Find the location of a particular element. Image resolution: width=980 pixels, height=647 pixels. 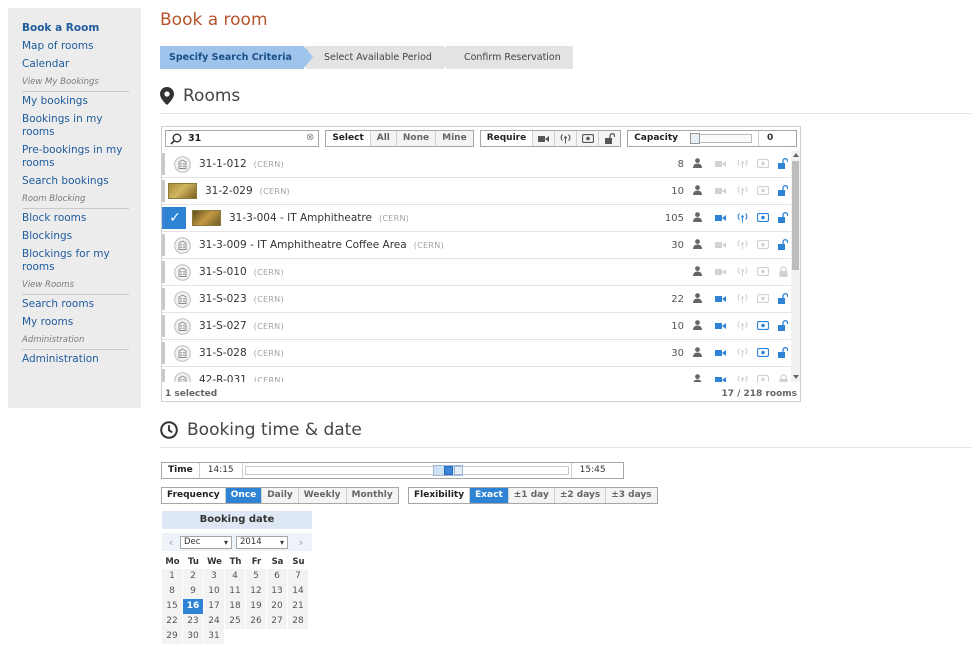

calendar-day: 19 is located at coordinates (256, 606).